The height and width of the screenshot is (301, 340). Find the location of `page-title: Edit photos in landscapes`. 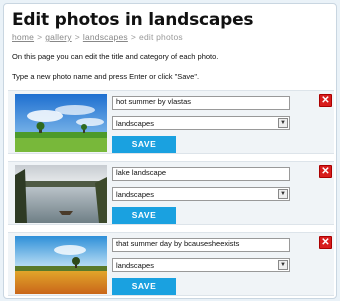

page-title: Edit photos in landscapes is located at coordinates (133, 20).